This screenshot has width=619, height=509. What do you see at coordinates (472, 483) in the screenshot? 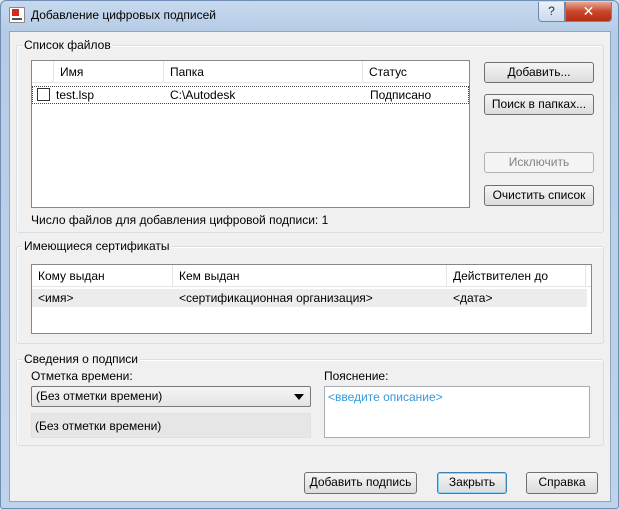
I see `close-button: Закрыть` at bounding box center [472, 483].